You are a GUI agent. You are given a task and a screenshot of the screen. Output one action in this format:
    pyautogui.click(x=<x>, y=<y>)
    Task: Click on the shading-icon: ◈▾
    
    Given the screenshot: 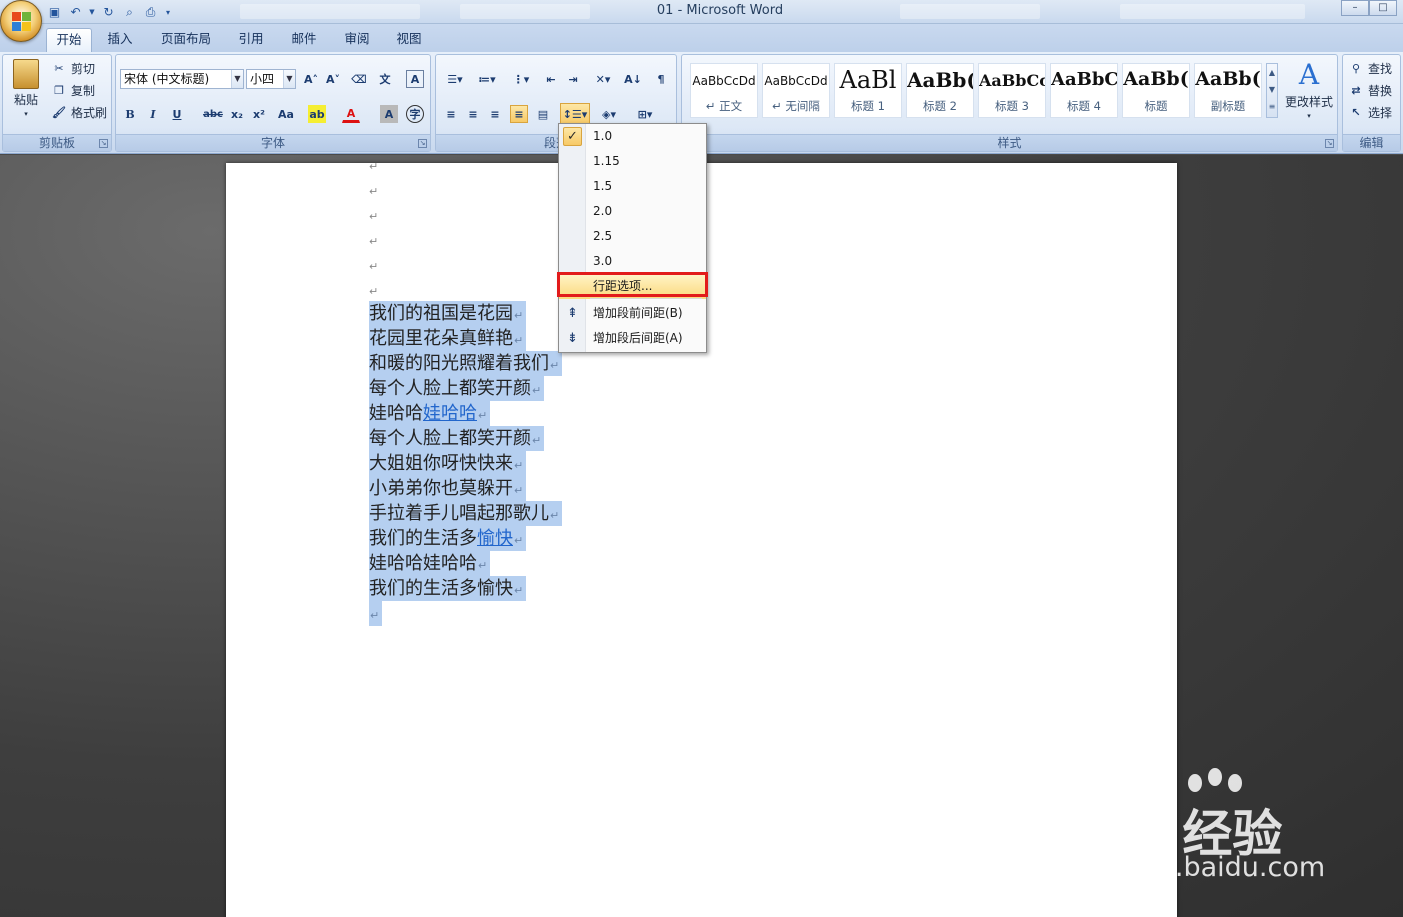 What is the action you would take?
    pyautogui.click(x=609, y=114)
    